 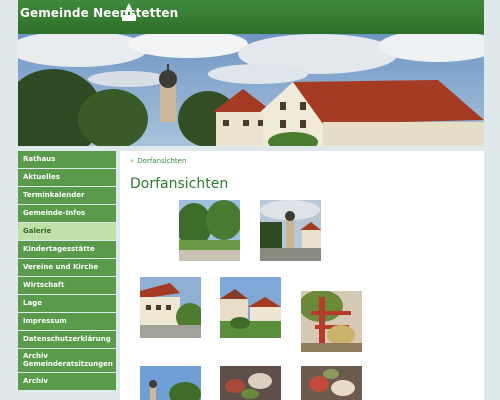 What do you see at coordinates (67, 231) in the screenshot?
I see `nav-item-galerie: Galerie` at bounding box center [67, 231].